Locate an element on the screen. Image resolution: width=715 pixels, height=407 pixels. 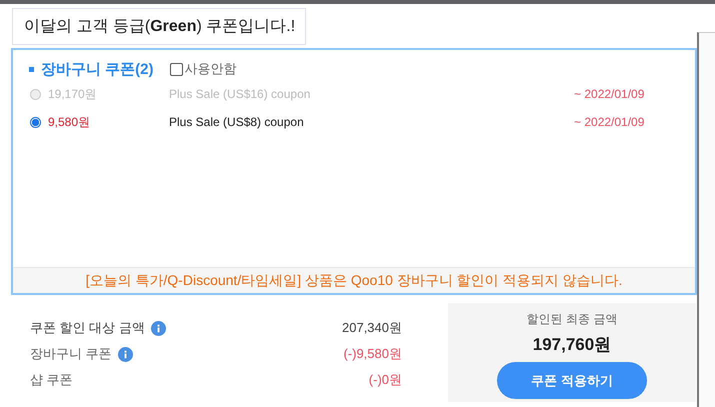
final-amount: 197,760원 is located at coordinates (572, 345).